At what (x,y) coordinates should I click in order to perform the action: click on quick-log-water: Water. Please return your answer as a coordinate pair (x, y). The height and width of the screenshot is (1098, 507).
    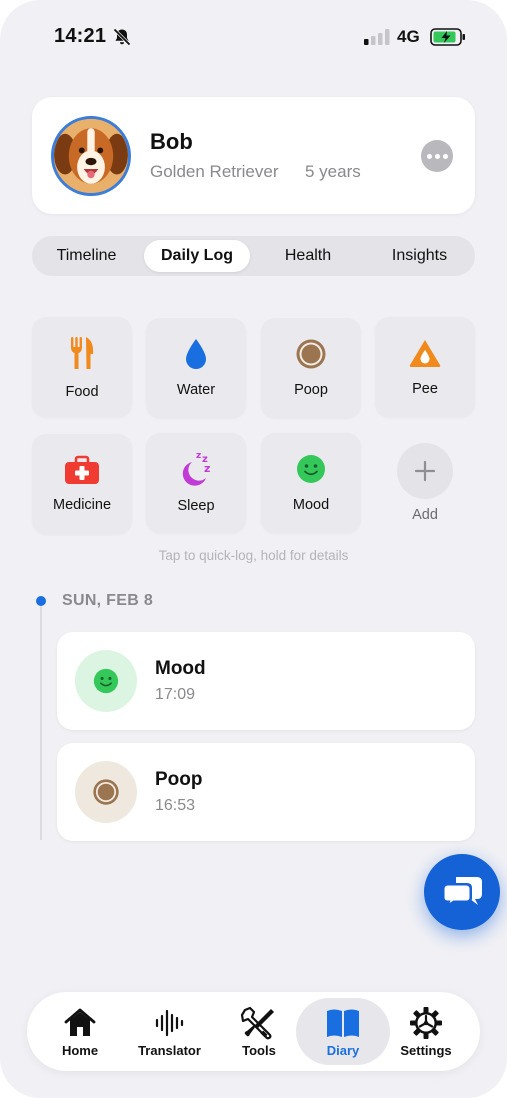
    Looking at the image, I should click on (196, 368).